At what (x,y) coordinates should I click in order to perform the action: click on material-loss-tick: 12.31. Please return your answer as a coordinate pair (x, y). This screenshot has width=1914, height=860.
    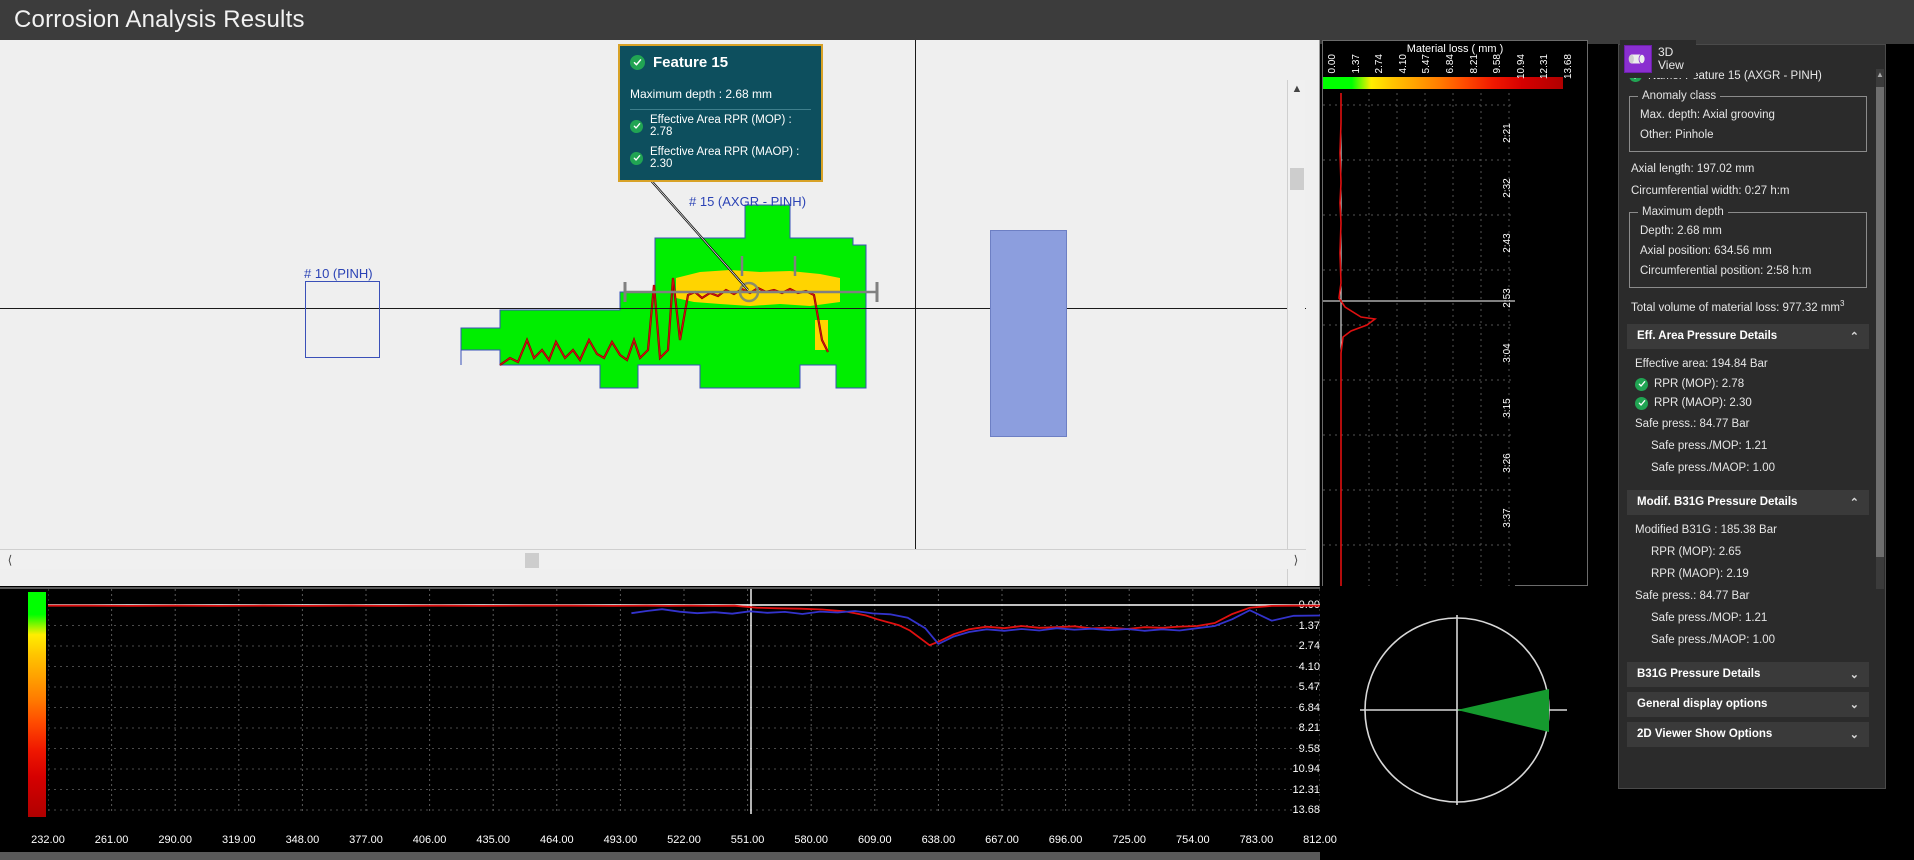
    Looking at the image, I should click on (1545, 67).